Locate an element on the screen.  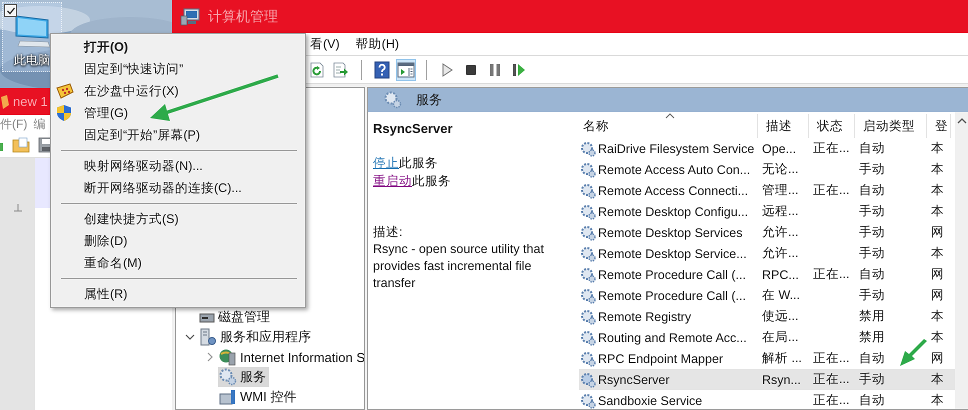
folder-icon is located at coordinates (21, 145).